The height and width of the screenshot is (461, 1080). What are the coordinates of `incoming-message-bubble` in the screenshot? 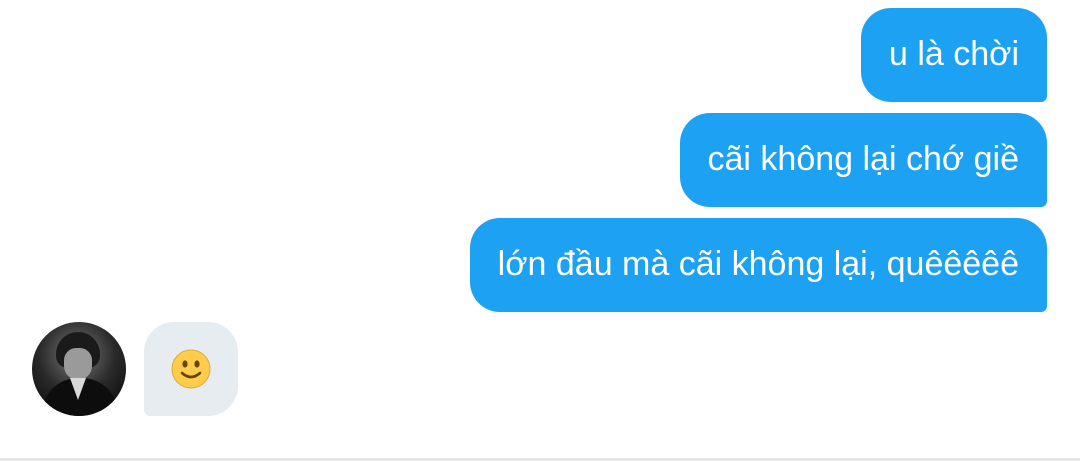 It's located at (191, 369).